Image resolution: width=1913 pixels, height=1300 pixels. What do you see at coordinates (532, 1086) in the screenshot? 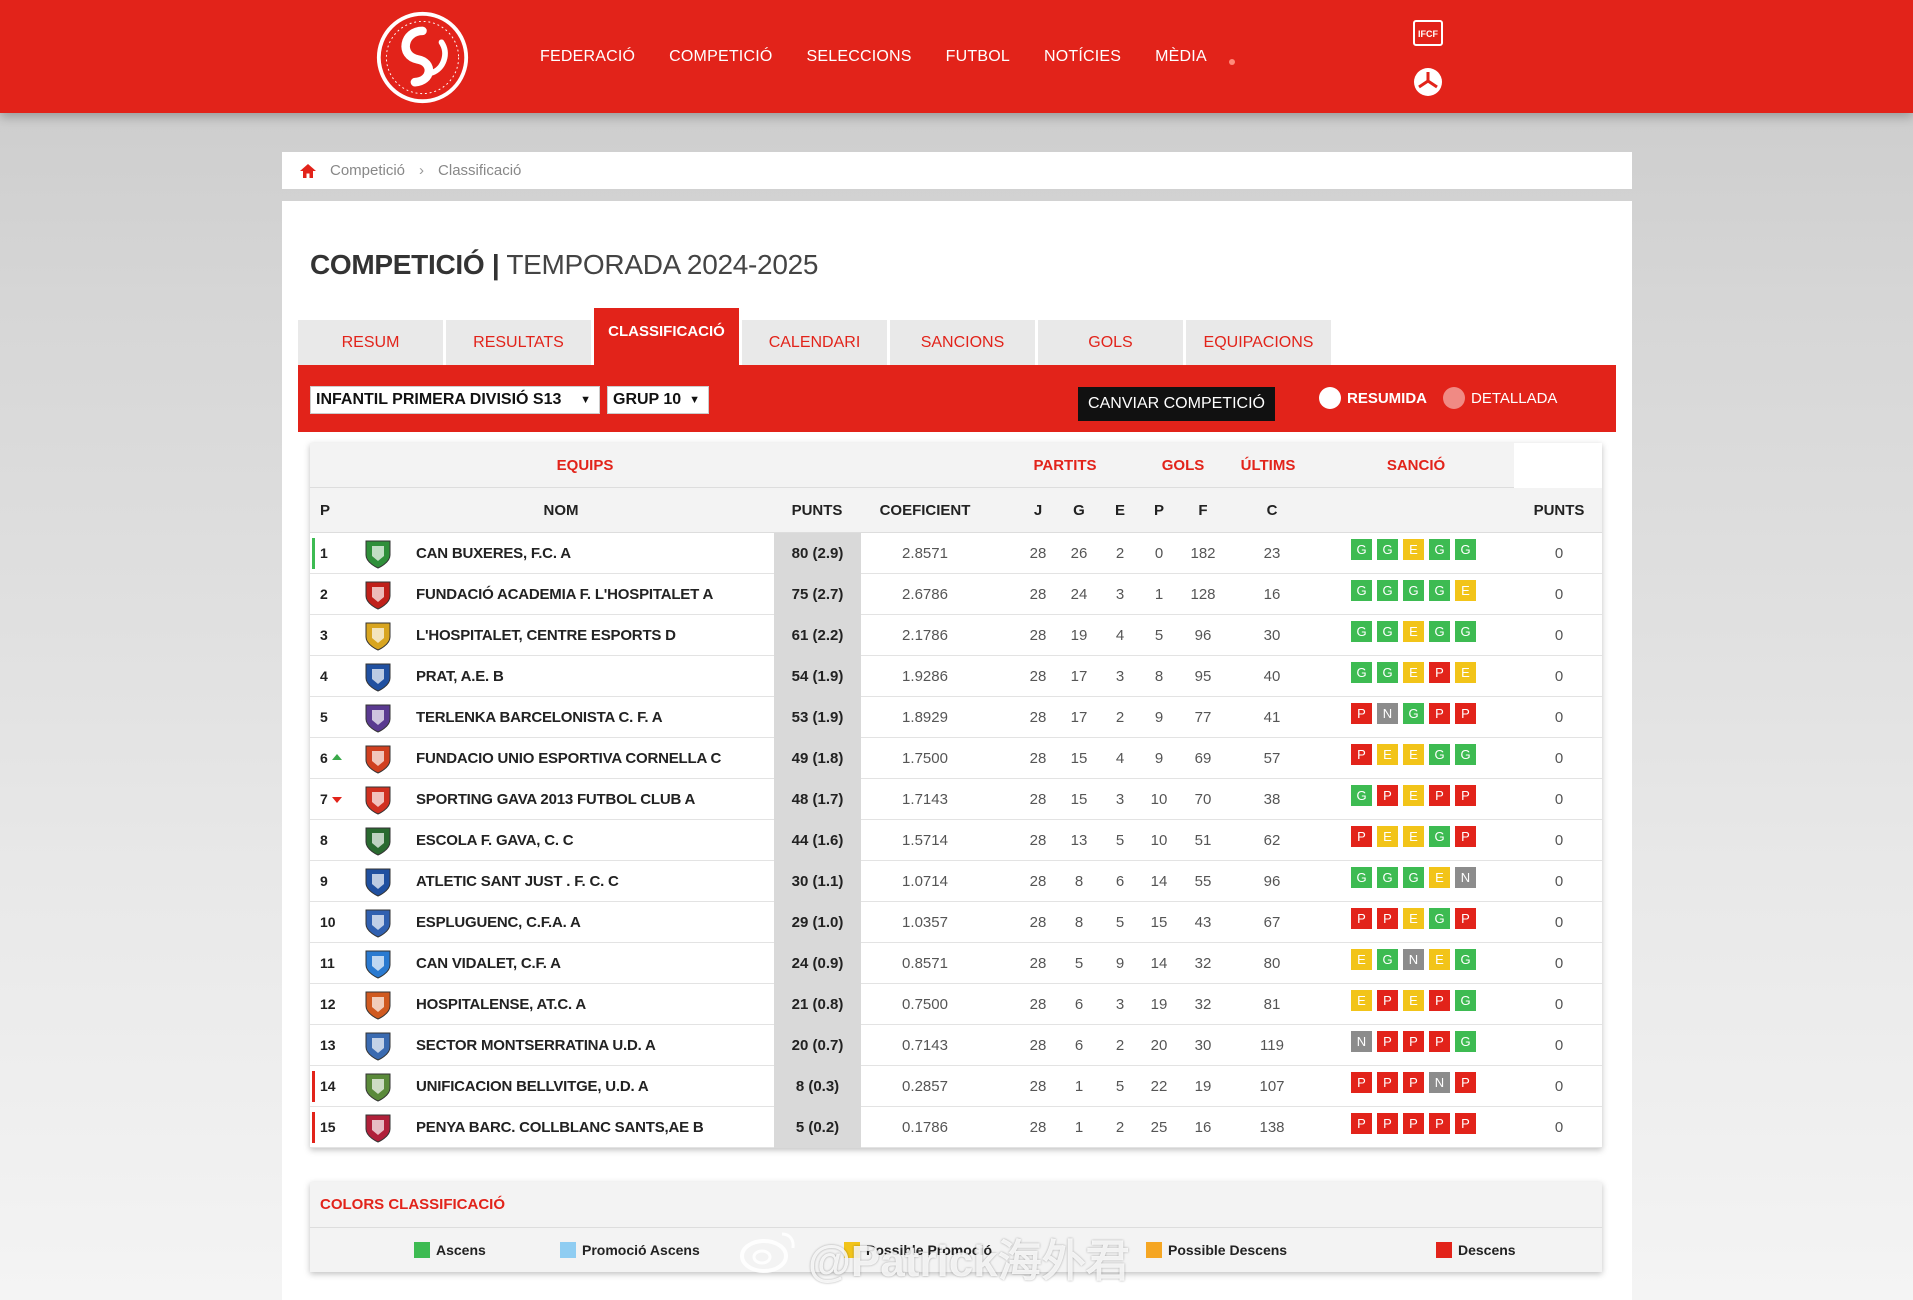
I see `team-name: UNIFICACION BELLVITGE, U.D. A` at bounding box center [532, 1086].